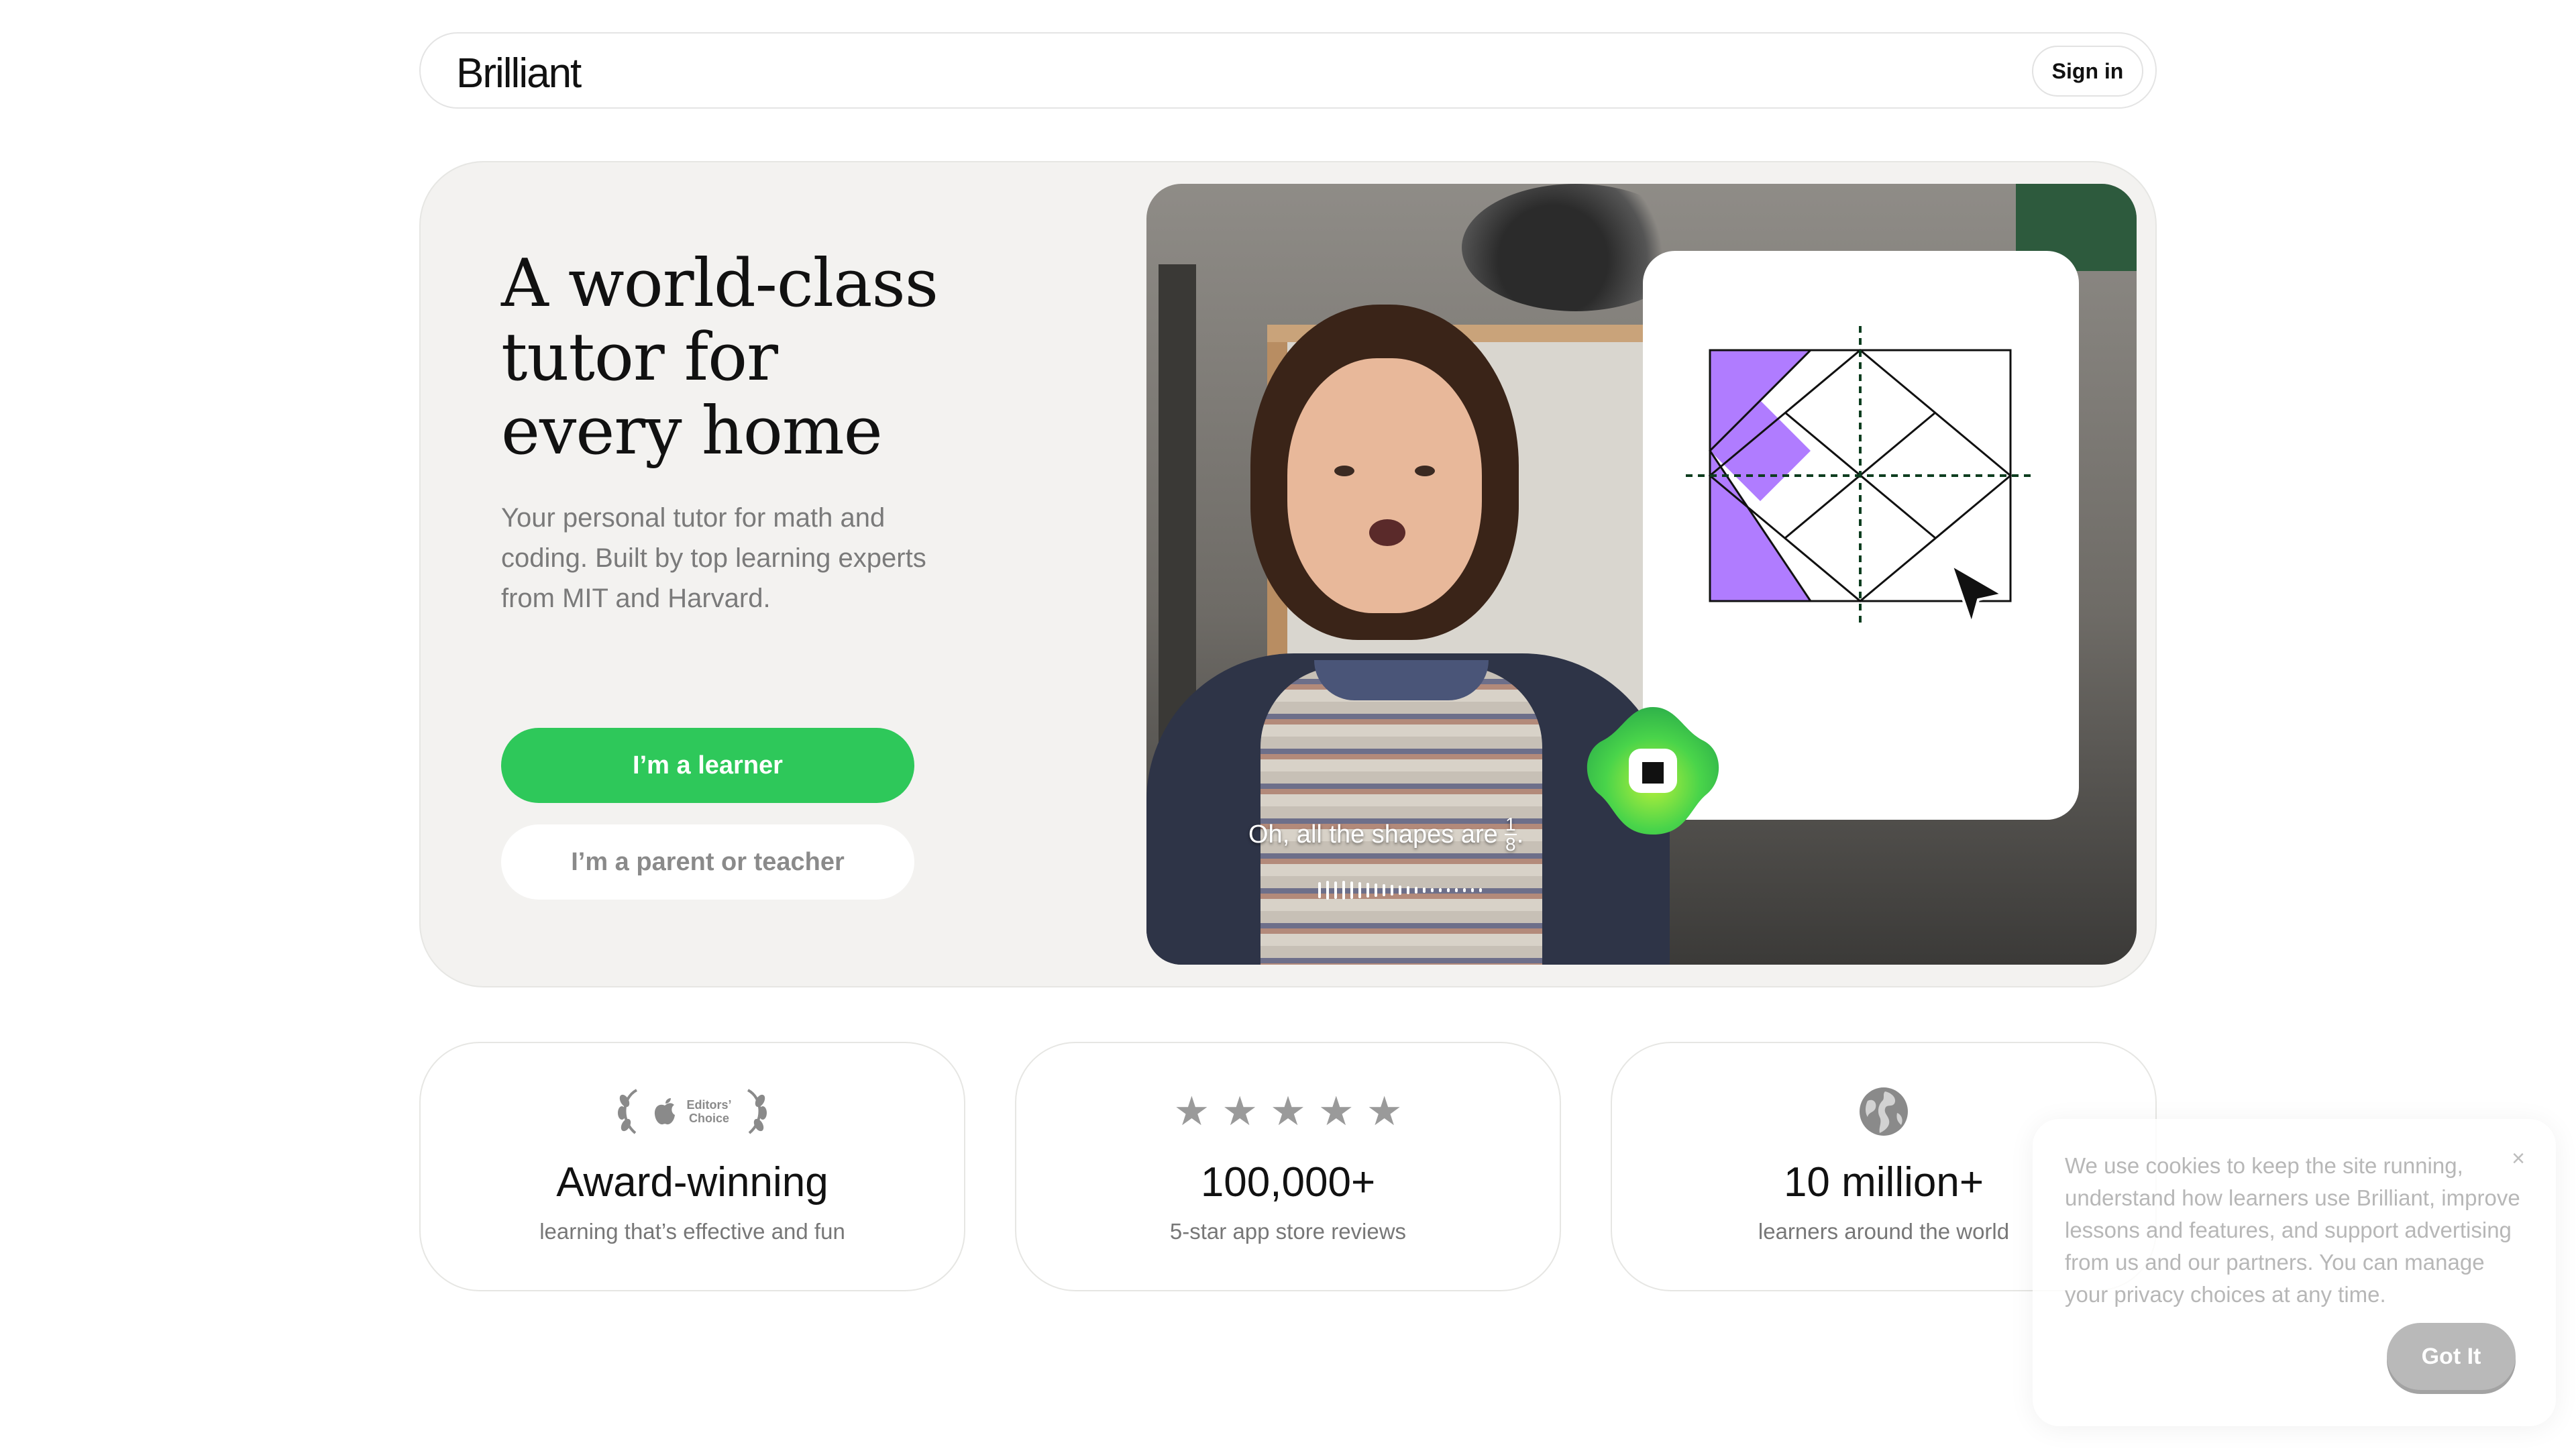  What do you see at coordinates (692, 1231) in the screenshot?
I see `stat-subtitle: learning that’s effective and fun` at bounding box center [692, 1231].